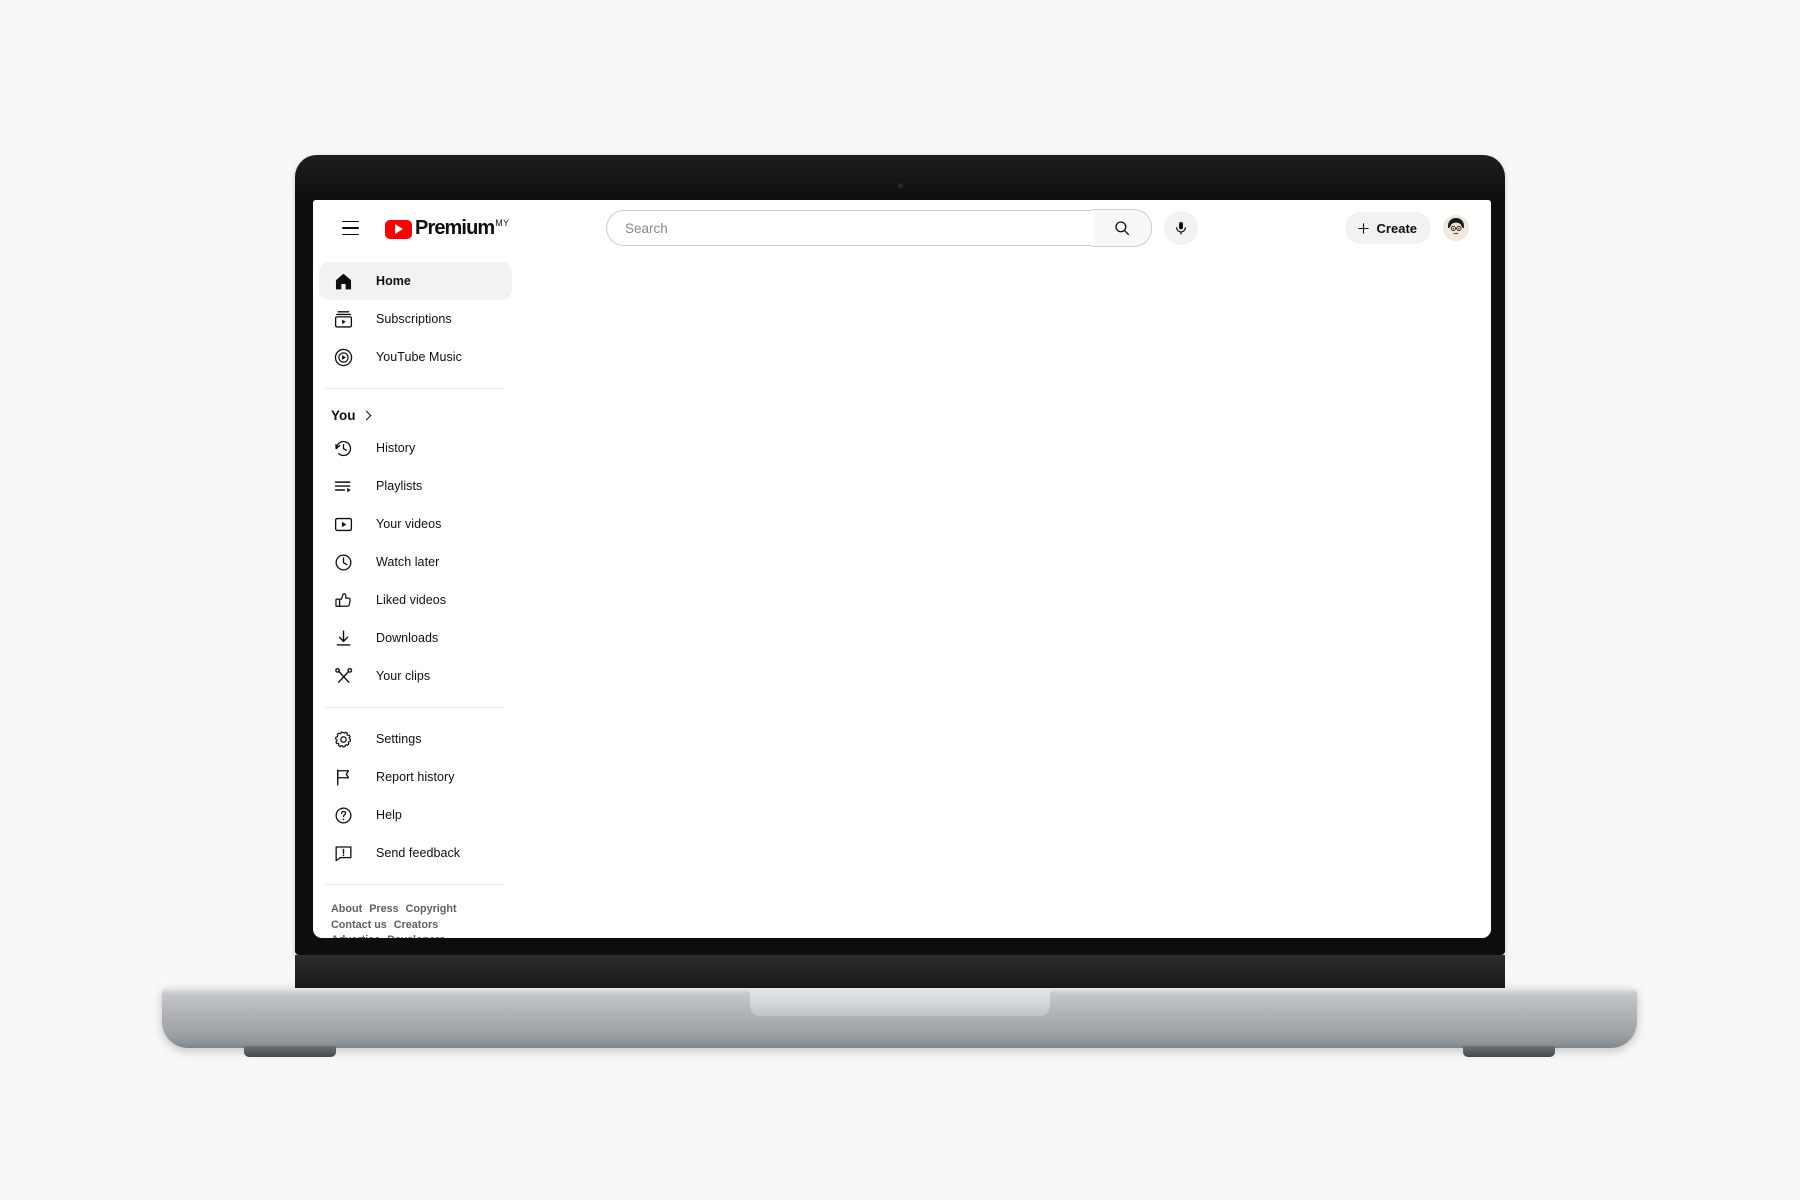 Image resolution: width=1800 pixels, height=1200 pixels. What do you see at coordinates (399, 486) in the screenshot?
I see `sidebar-item-label: Playlists` at bounding box center [399, 486].